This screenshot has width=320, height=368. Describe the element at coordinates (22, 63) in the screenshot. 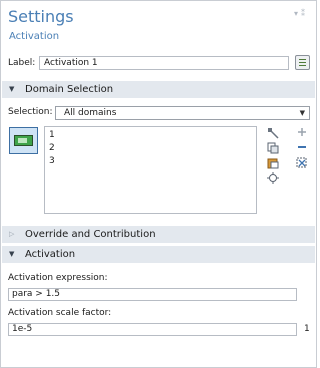

I see `label-caption: Label:` at that location.